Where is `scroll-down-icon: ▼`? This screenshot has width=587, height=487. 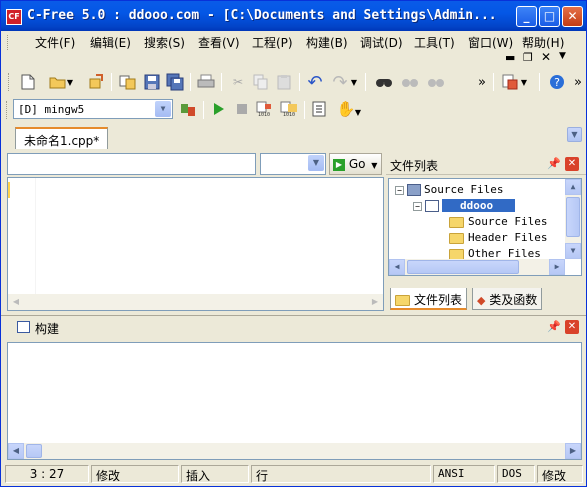 scroll-down-icon: ▼ is located at coordinates (573, 251).